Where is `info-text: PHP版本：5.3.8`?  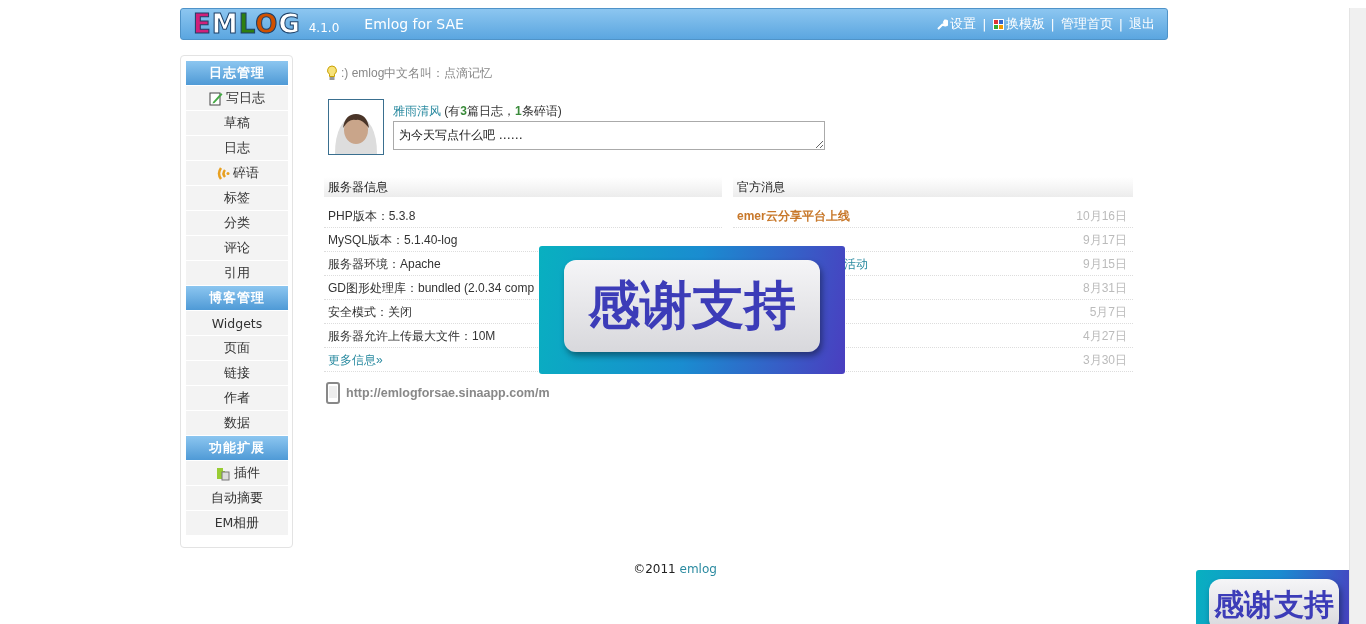
info-text: PHP版本：5.3.8 is located at coordinates (372, 216).